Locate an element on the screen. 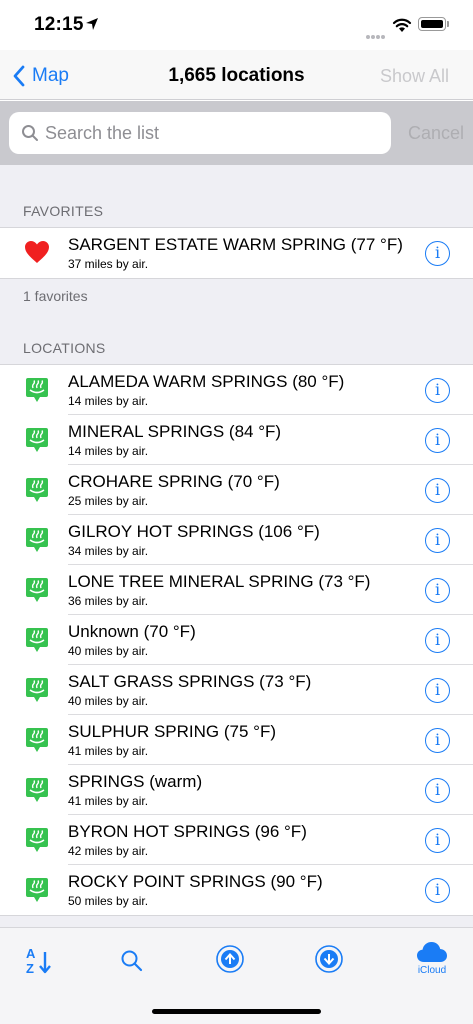  search-bar: Cancel is located at coordinates (236, 133).